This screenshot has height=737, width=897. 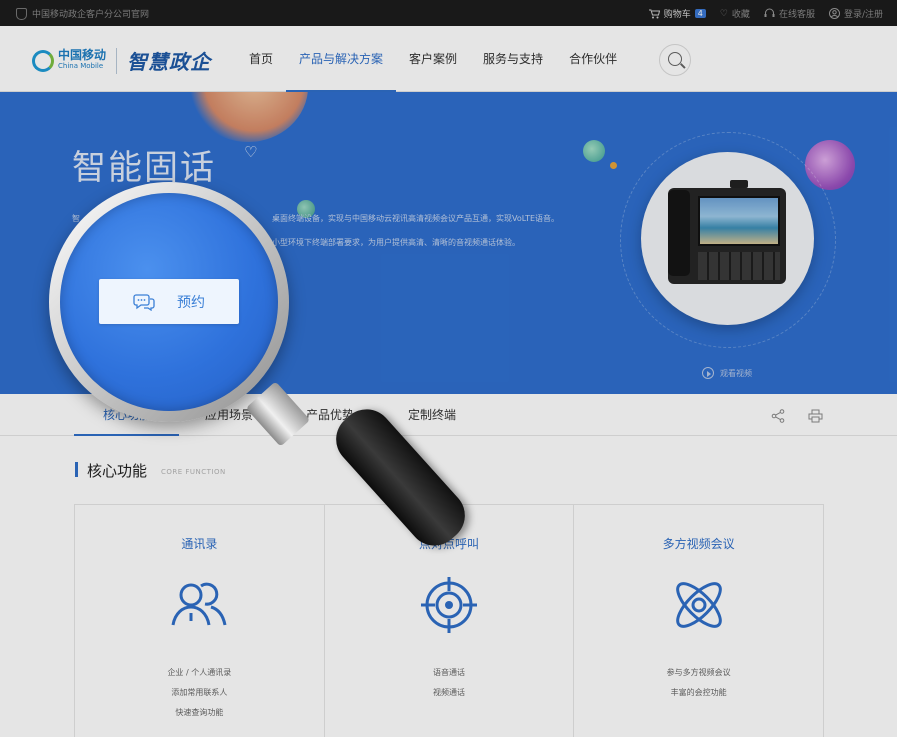 I want to click on logo-divider, so click(x=117, y=60).